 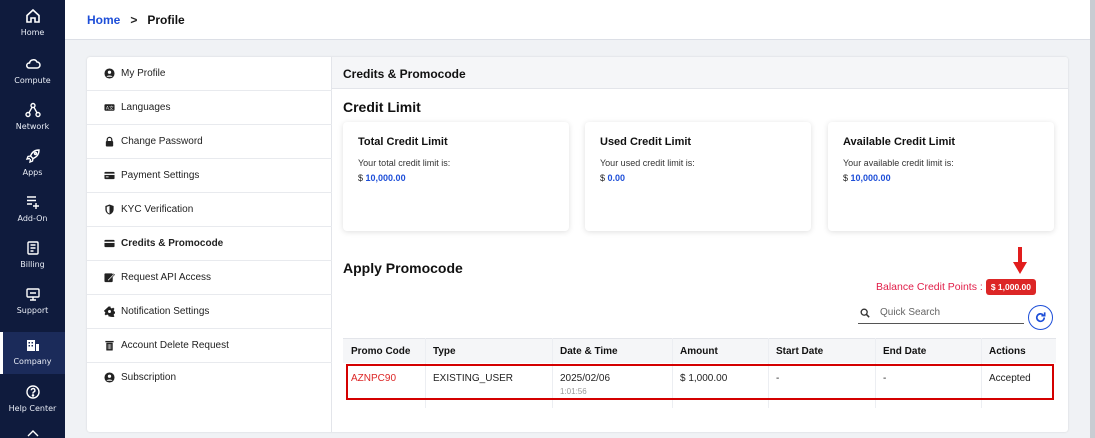 What do you see at coordinates (209, 210) in the screenshot?
I see `menu-item-kyc-verification: KYC Verification` at bounding box center [209, 210].